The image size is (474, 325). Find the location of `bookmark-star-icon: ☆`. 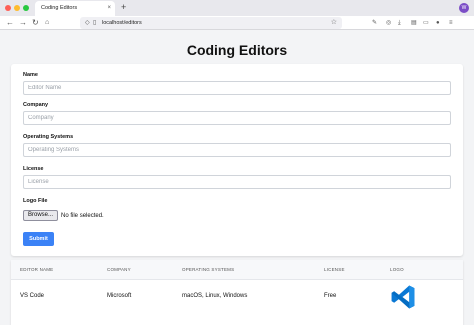

bookmark-star-icon: ☆ is located at coordinates (334, 23).